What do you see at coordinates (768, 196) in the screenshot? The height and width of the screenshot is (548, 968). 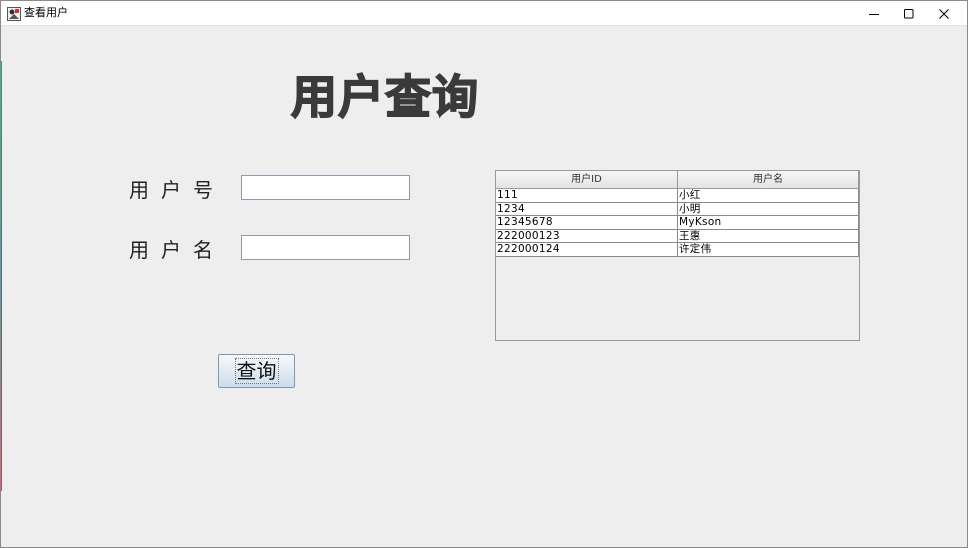 I see `cell-user-name: 小红` at bounding box center [768, 196].